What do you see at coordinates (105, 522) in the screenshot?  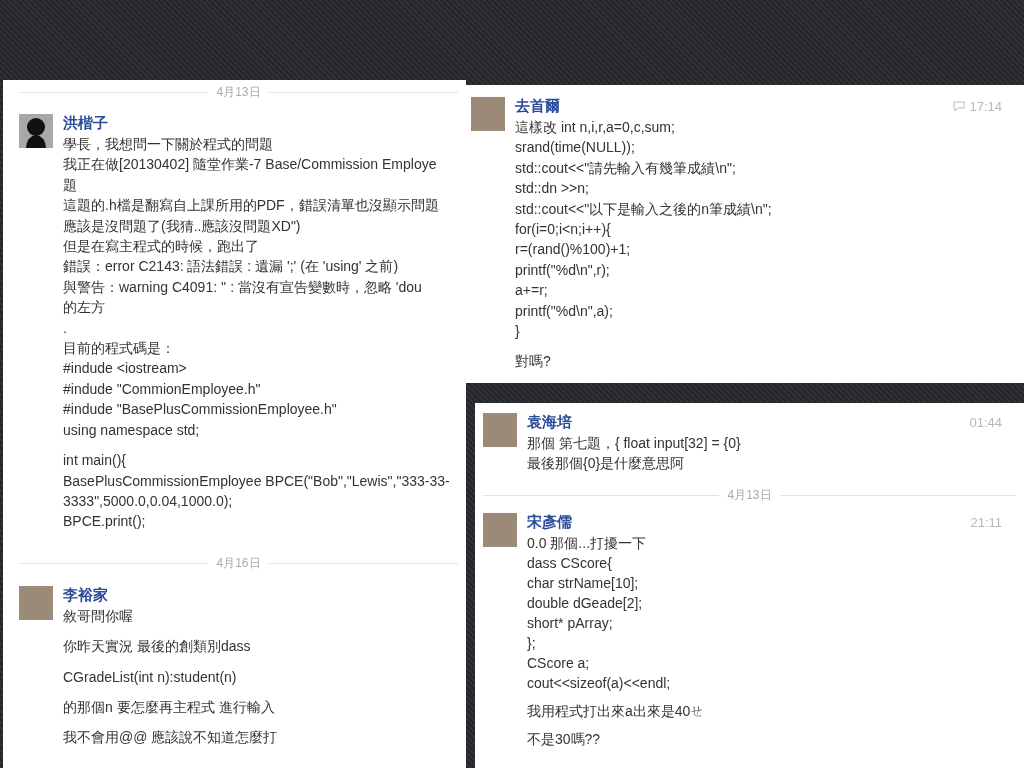 I see `message-text: BPCE.print();` at bounding box center [105, 522].